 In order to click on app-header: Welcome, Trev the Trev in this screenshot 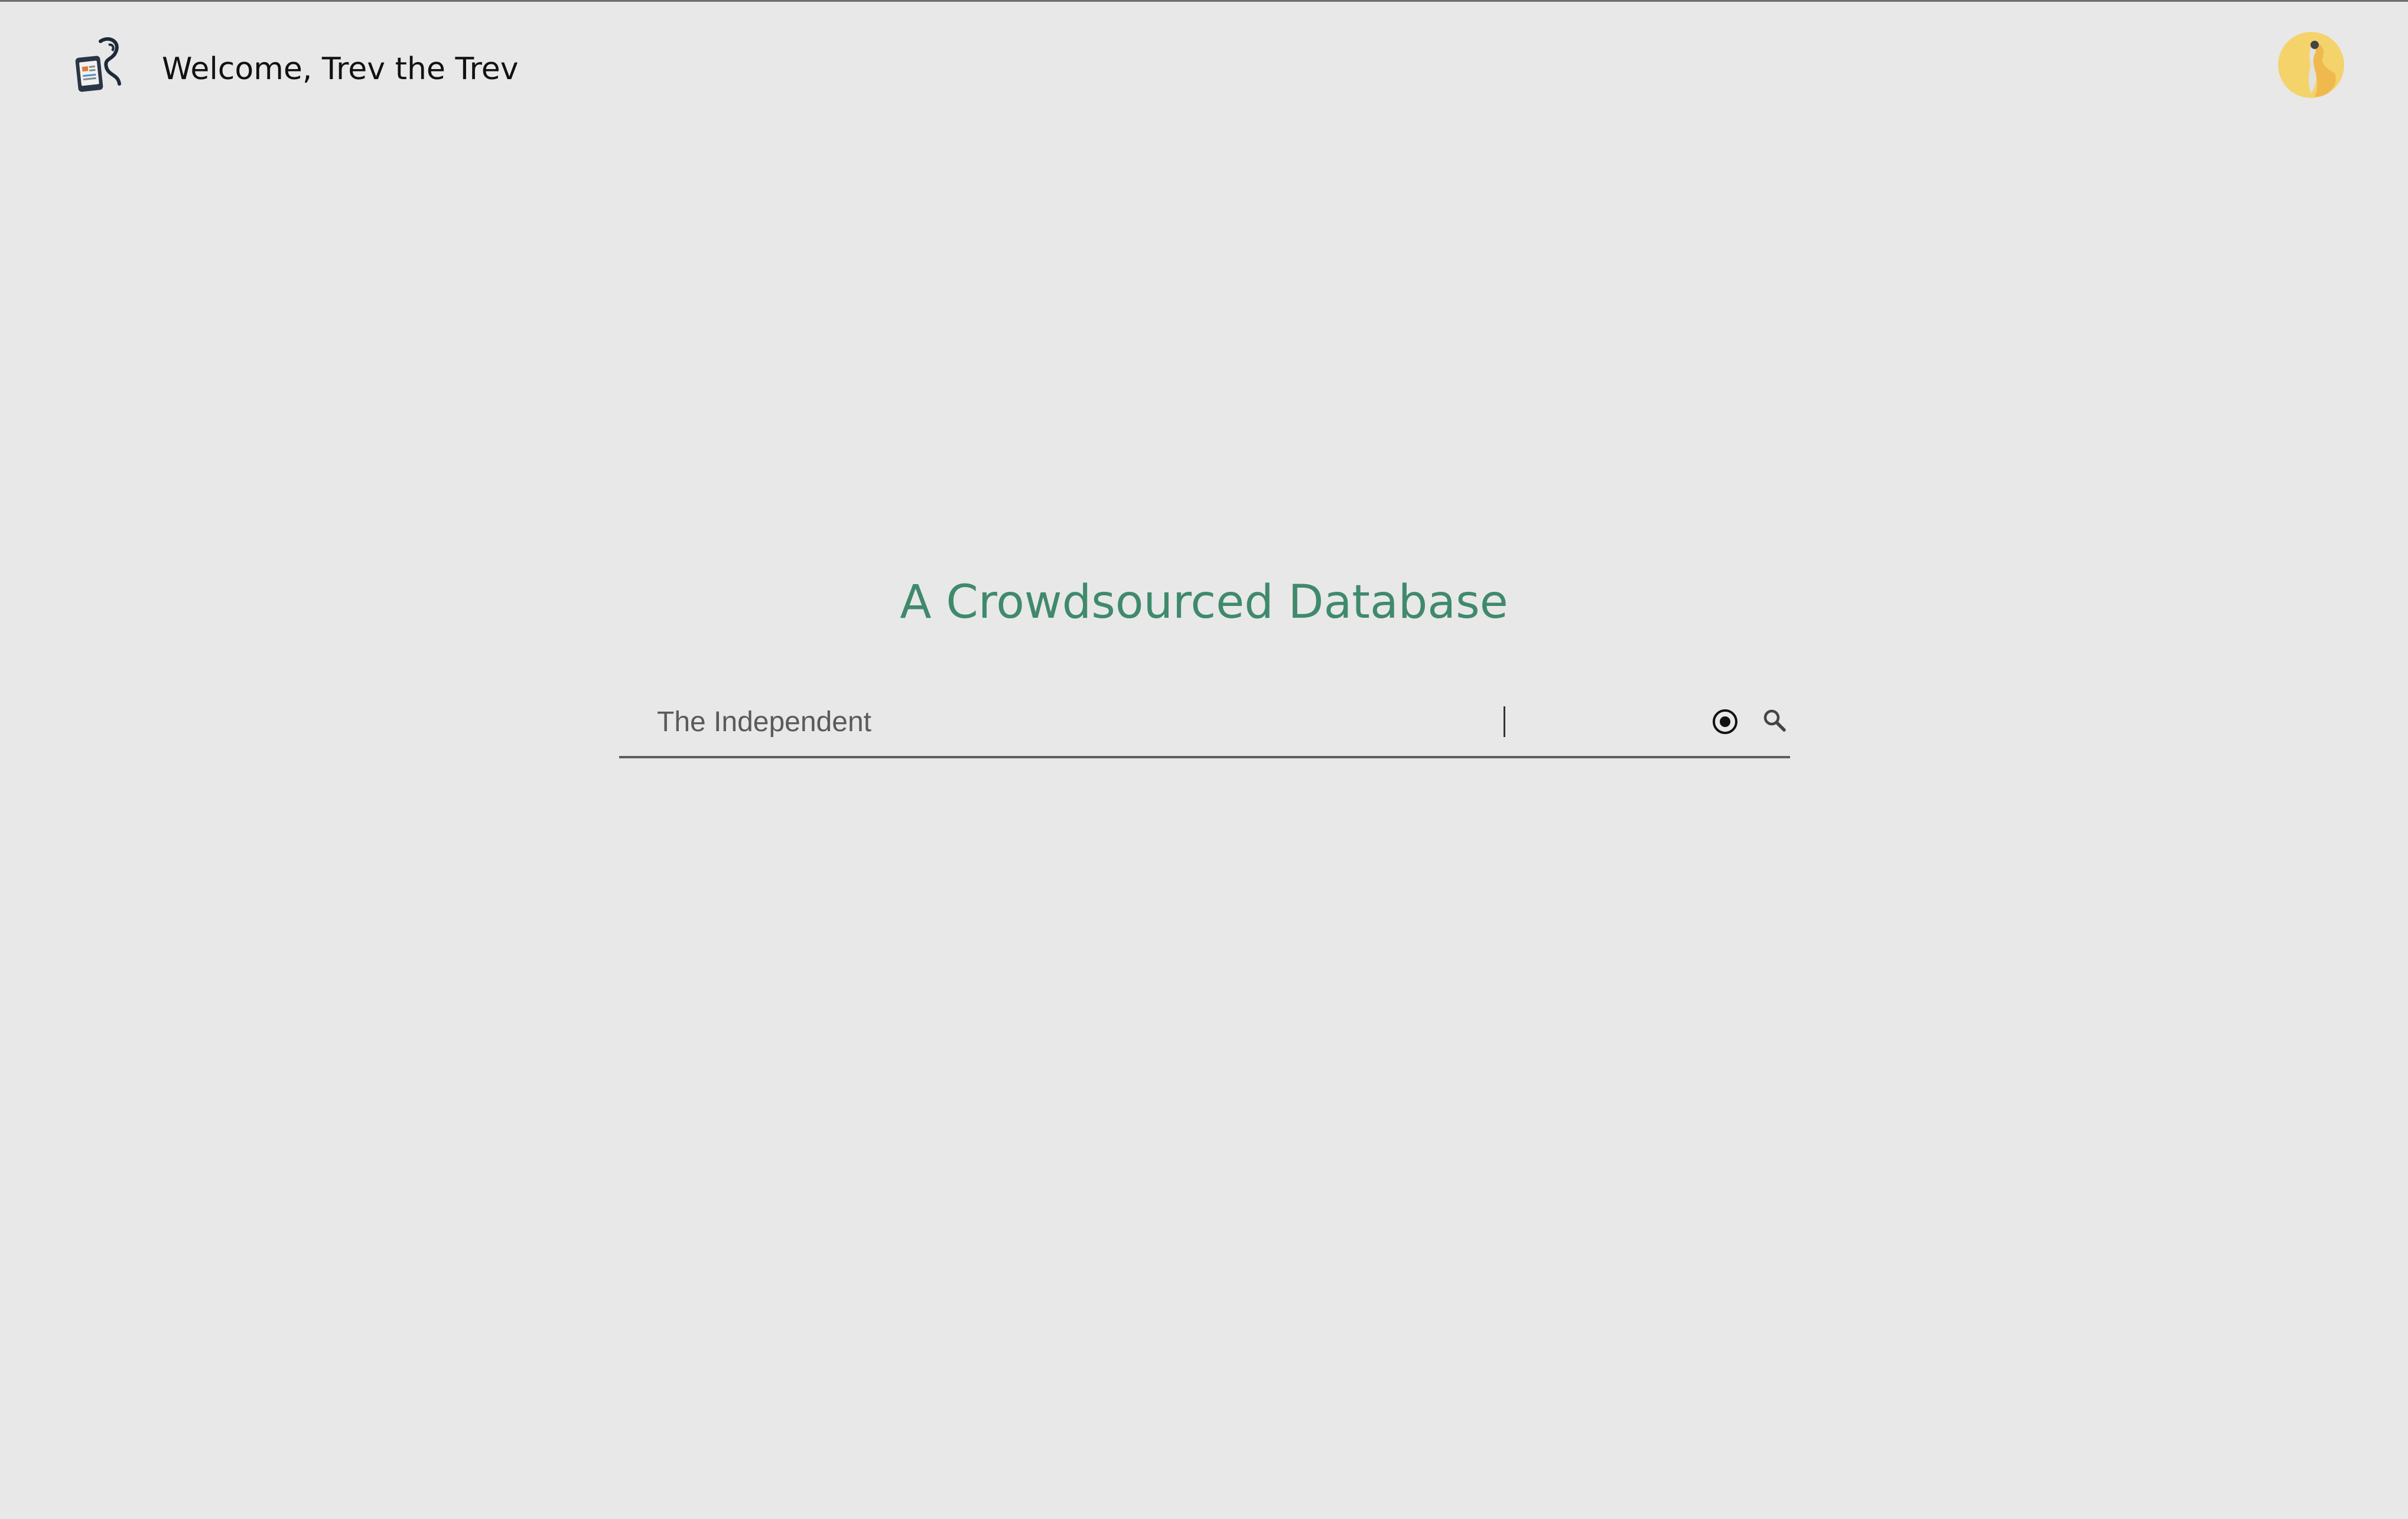, I will do `click(1204, 71)`.